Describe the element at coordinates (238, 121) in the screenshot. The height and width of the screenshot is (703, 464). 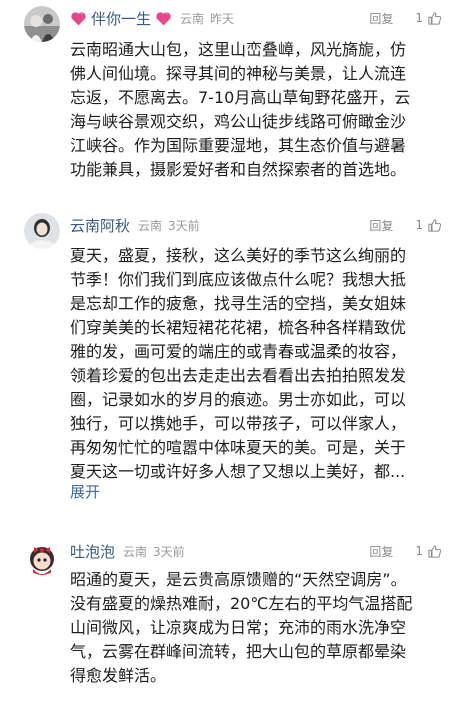
I see `comment-text-line: 海与峡谷景观交织，鸡公山徒步线路可俯瞰金沙` at that location.